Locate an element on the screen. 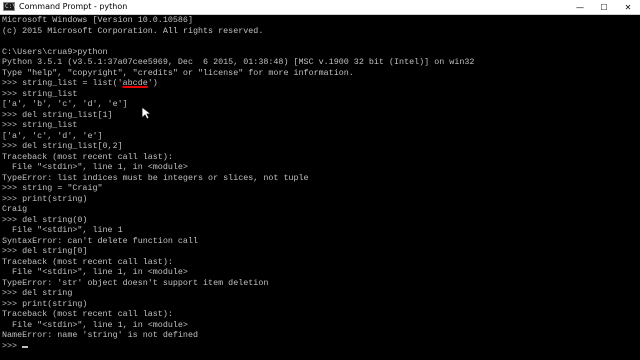 This screenshot has height=360, width=640. console-line: C:\Users\crua9>python is located at coordinates (55, 51).